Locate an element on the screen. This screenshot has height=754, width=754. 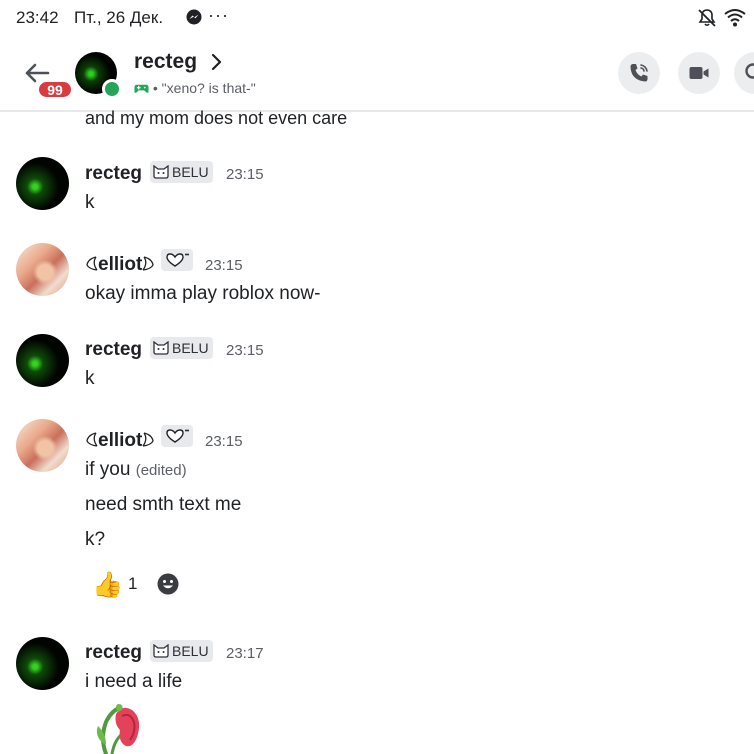
header-username: recteg is located at coordinates (165, 62).